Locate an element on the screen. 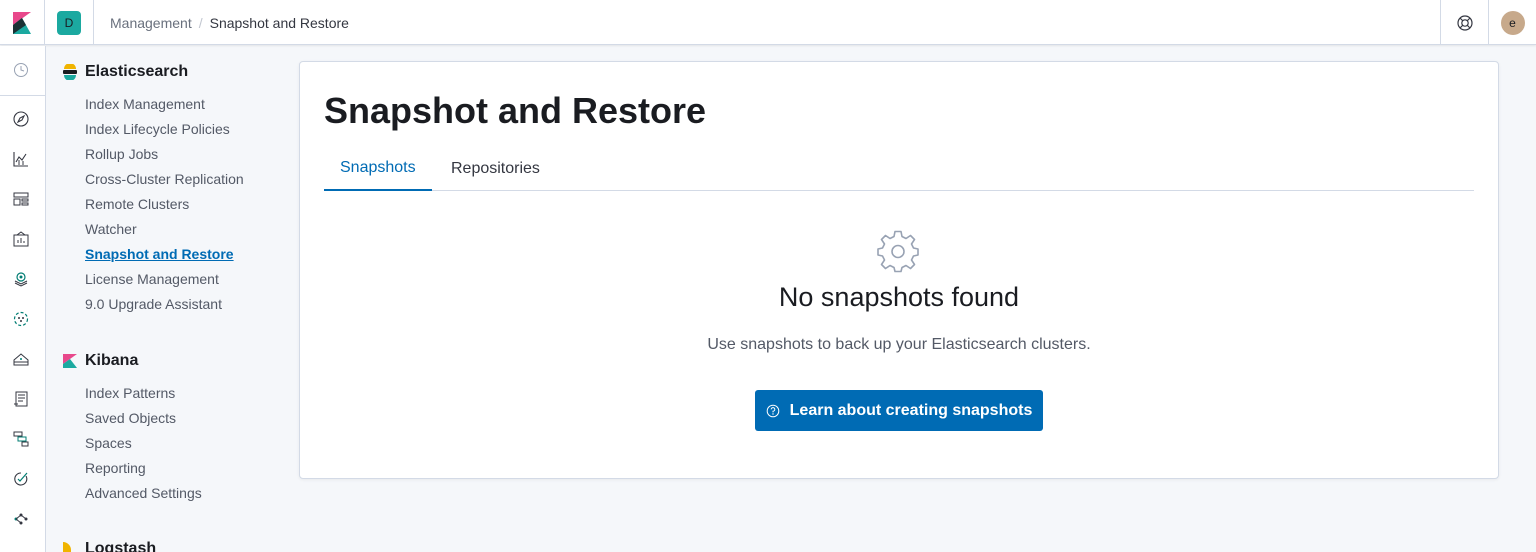 Image resolution: width=1536 pixels, height=552 pixels. tab-snapshots: Snapshots is located at coordinates (378, 168).